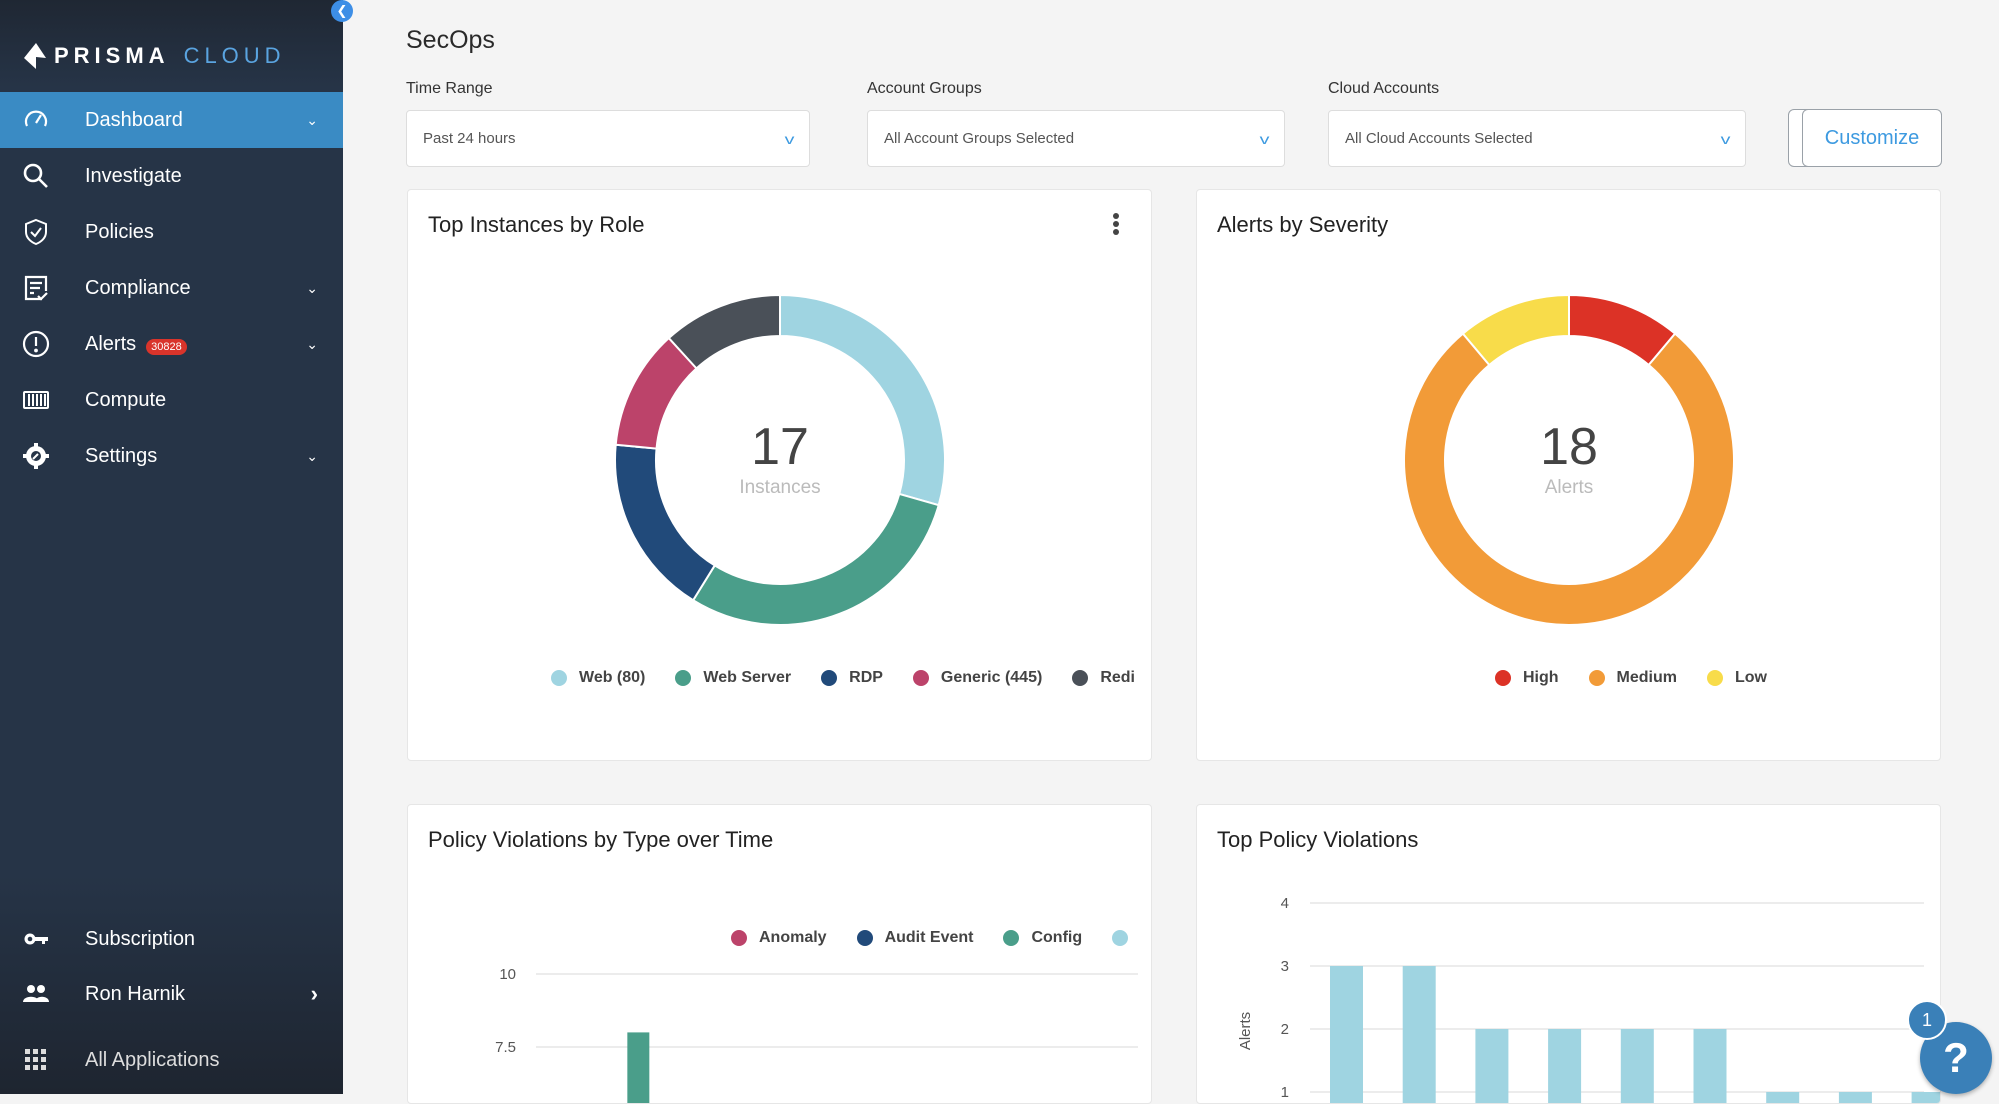  Describe the element at coordinates (171, 456) in the screenshot. I see `sidebar-item-settings: Settings ⌄` at that location.